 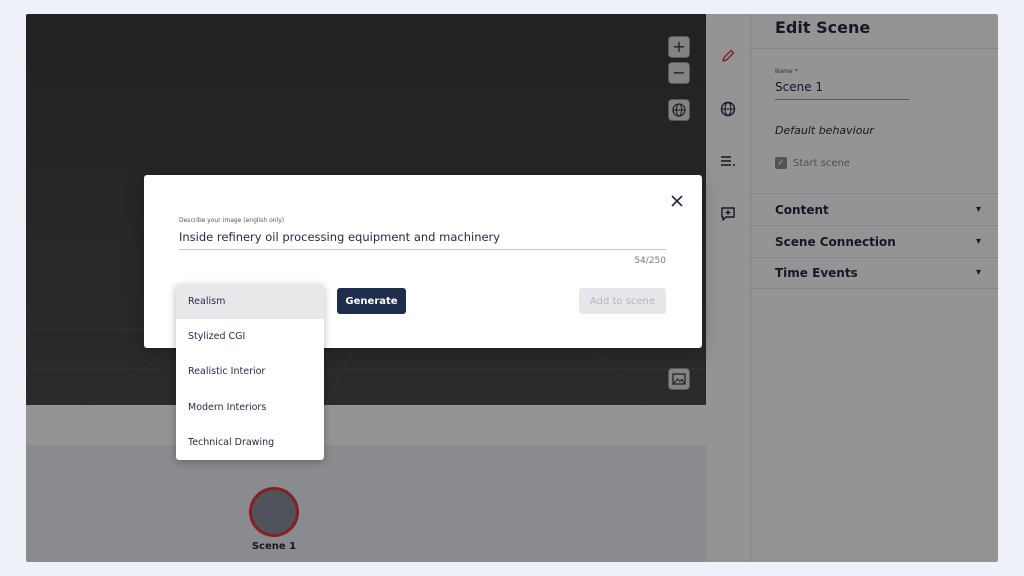 What do you see at coordinates (650, 261) in the screenshot?
I see `character-count: 54/250` at bounding box center [650, 261].